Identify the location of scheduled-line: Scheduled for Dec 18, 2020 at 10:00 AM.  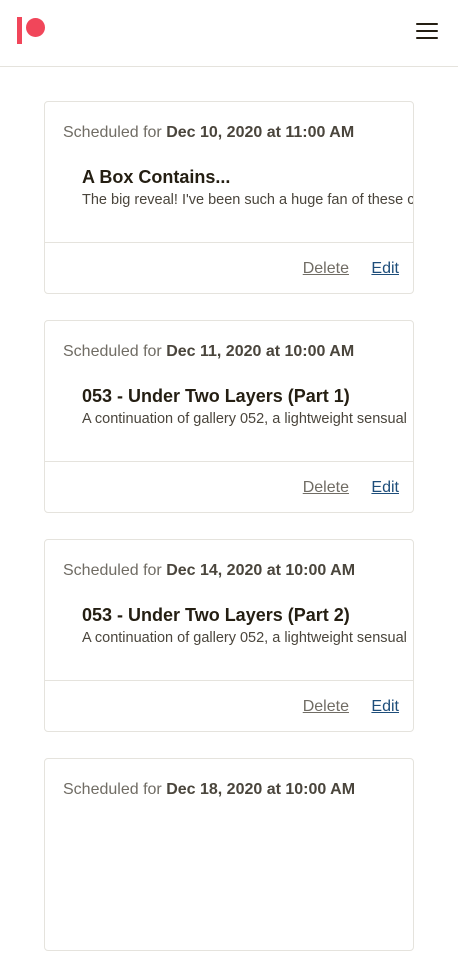
(209, 790).